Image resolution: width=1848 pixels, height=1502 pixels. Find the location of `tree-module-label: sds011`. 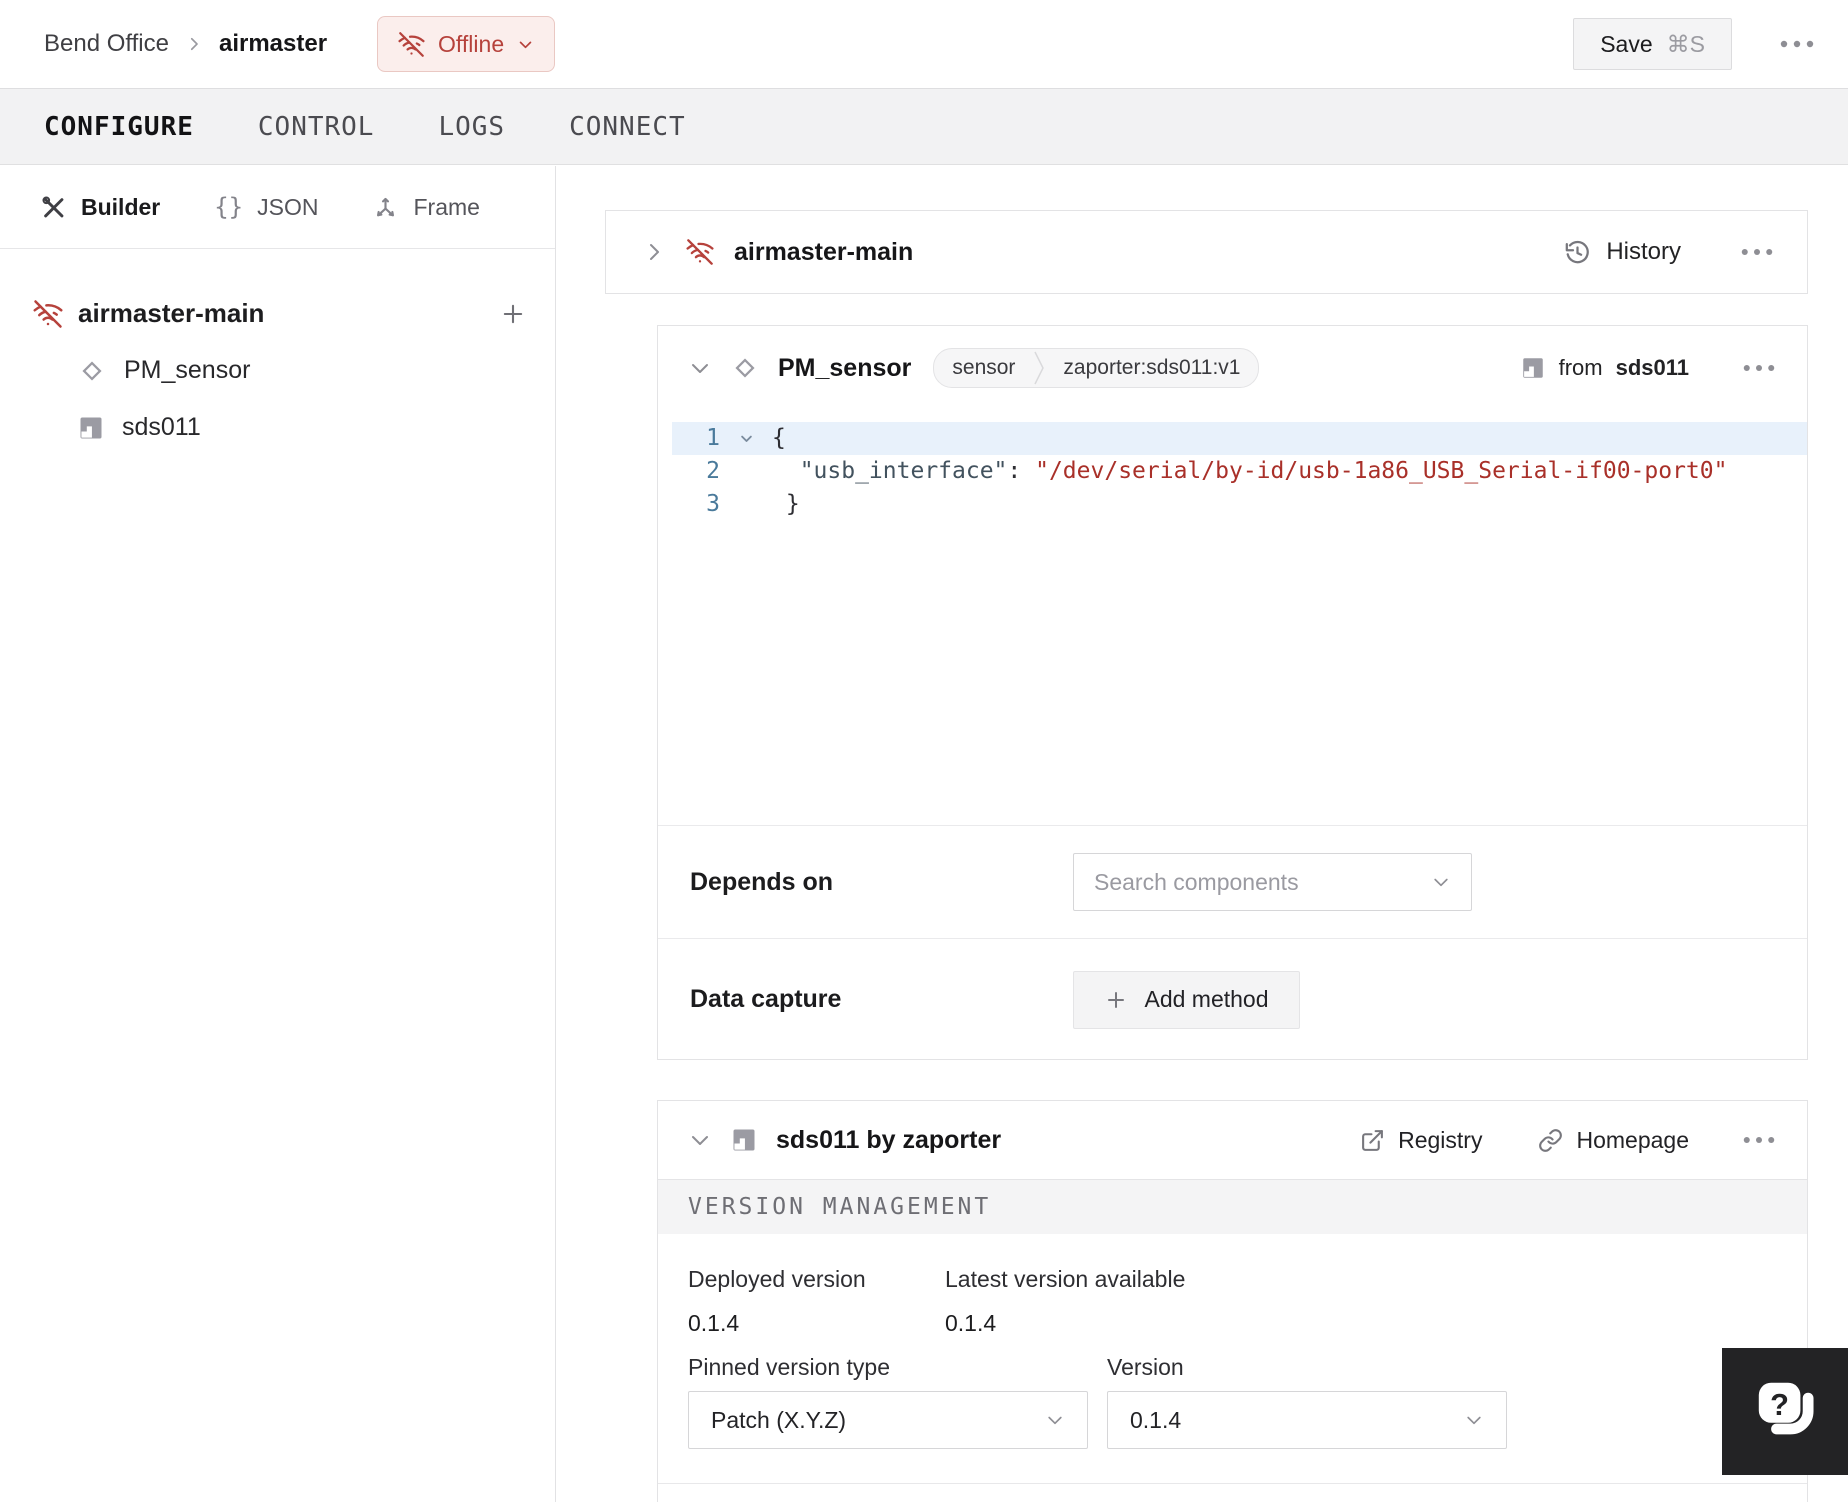

tree-module-label: sds011 is located at coordinates (161, 427).